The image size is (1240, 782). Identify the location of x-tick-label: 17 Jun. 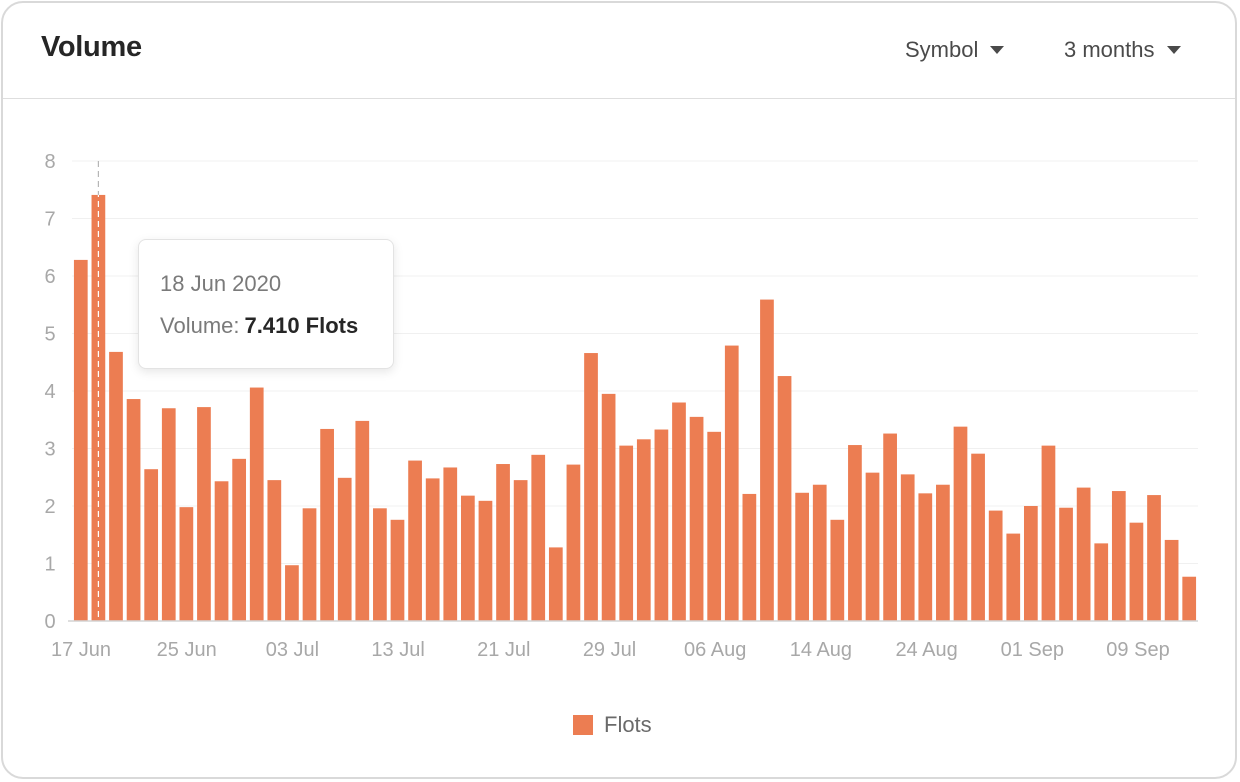
(81, 650).